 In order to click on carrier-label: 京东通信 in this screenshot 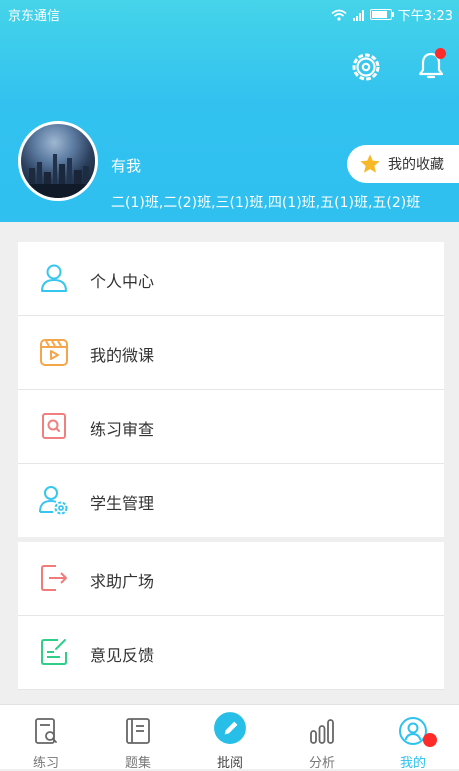, I will do `click(34, 16)`.